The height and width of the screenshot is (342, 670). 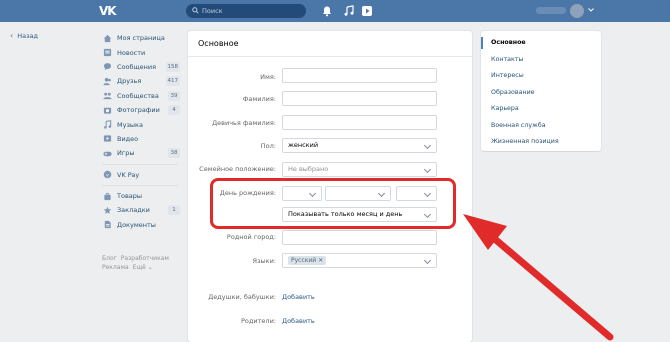 What do you see at coordinates (359, 237) in the screenshot?
I see `hometown-field` at bounding box center [359, 237].